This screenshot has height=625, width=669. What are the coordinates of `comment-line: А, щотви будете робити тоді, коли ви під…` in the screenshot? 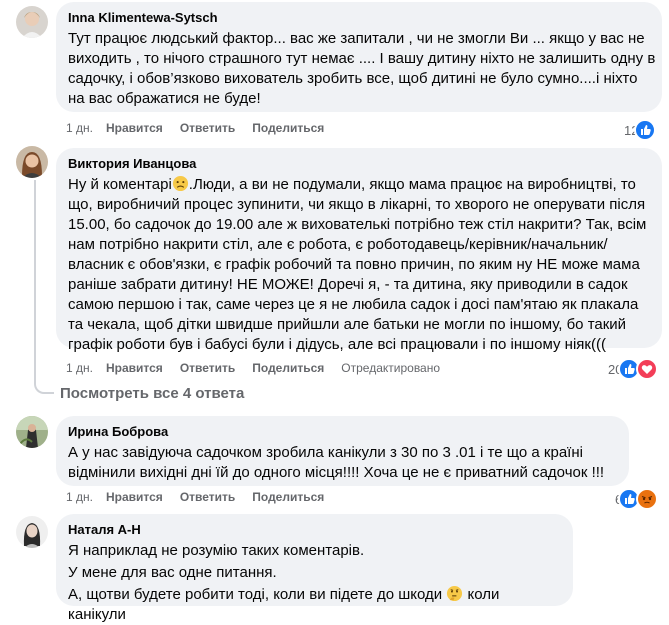 It's located at (314, 605).